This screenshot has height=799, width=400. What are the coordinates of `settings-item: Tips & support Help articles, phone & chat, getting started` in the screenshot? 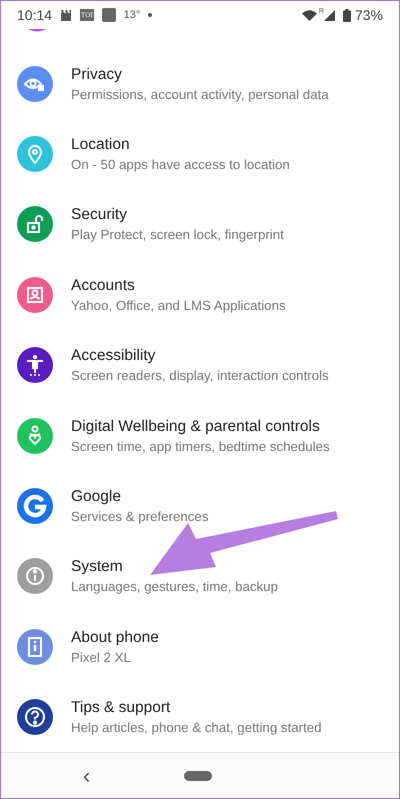 It's located at (200, 717).